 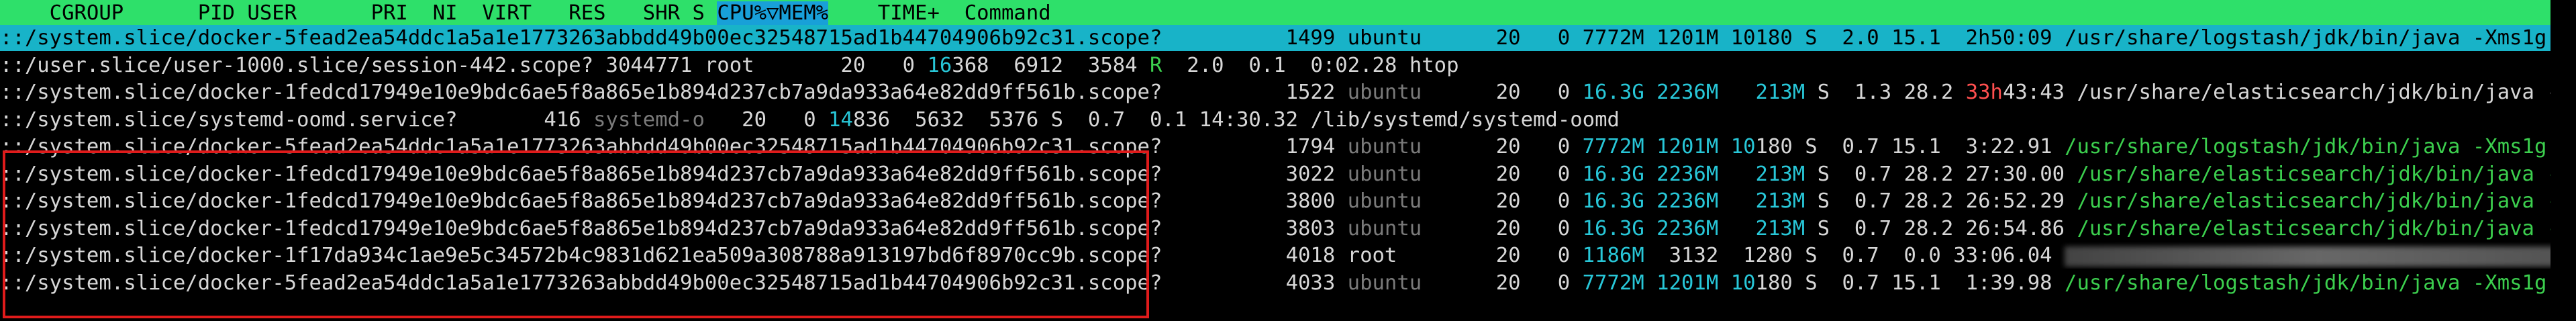 I want to click on process-cell-text: S 0.7 28.2 26:54.86, so click(x=1941, y=228).